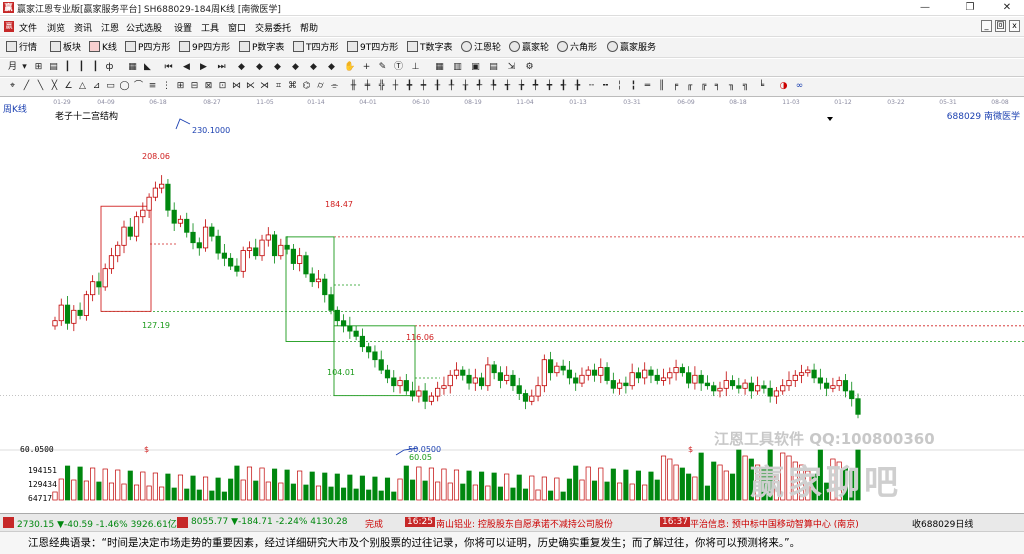 This screenshot has height=554, width=1024. Describe the element at coordinates (703, 86) in the screenshot. I see `line-tool-49-icon: ╔` at that location.